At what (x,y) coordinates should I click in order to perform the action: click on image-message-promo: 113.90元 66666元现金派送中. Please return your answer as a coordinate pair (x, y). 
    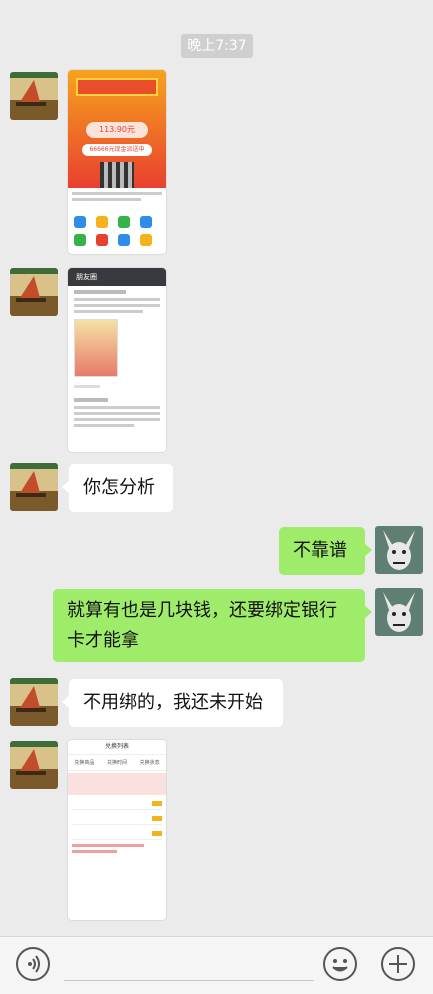
    Looking at the image, I should click on (117, 162).